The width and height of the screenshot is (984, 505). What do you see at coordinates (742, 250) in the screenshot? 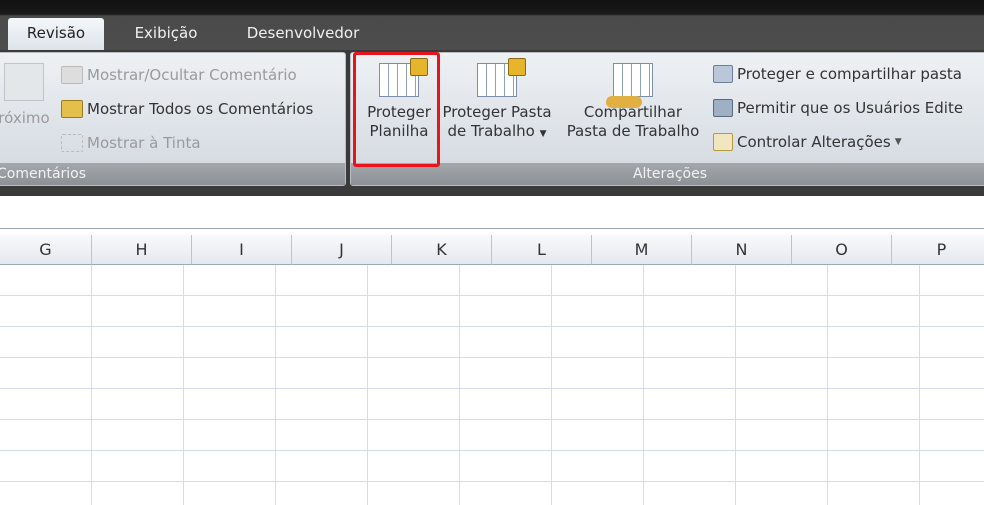
I see `column-header-N: N` at bounding box center [742, 250].